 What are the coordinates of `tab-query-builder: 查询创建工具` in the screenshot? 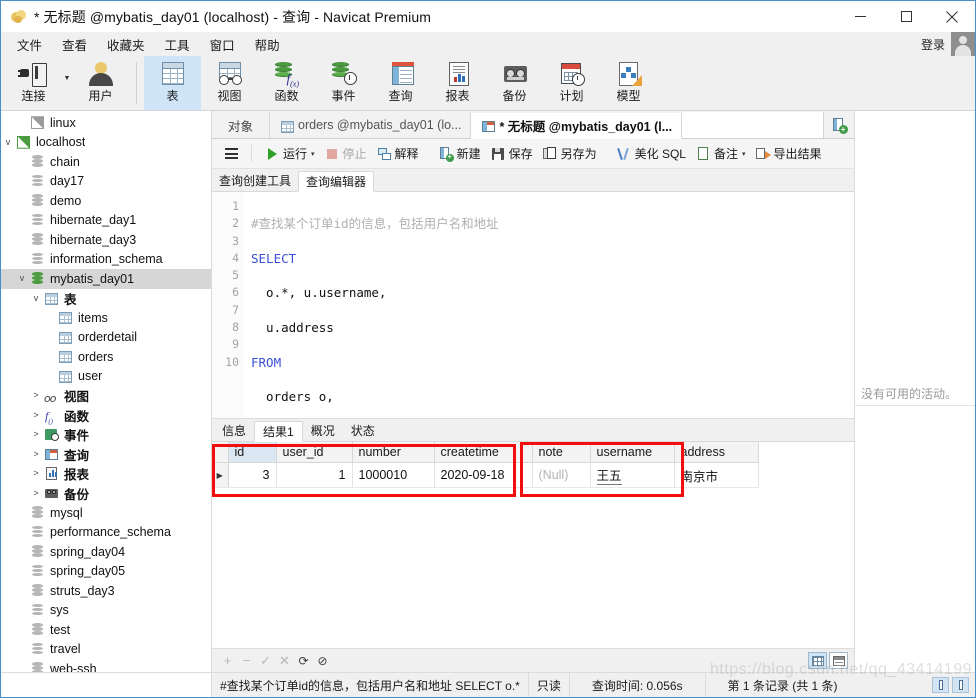 It's located at (255, 180).